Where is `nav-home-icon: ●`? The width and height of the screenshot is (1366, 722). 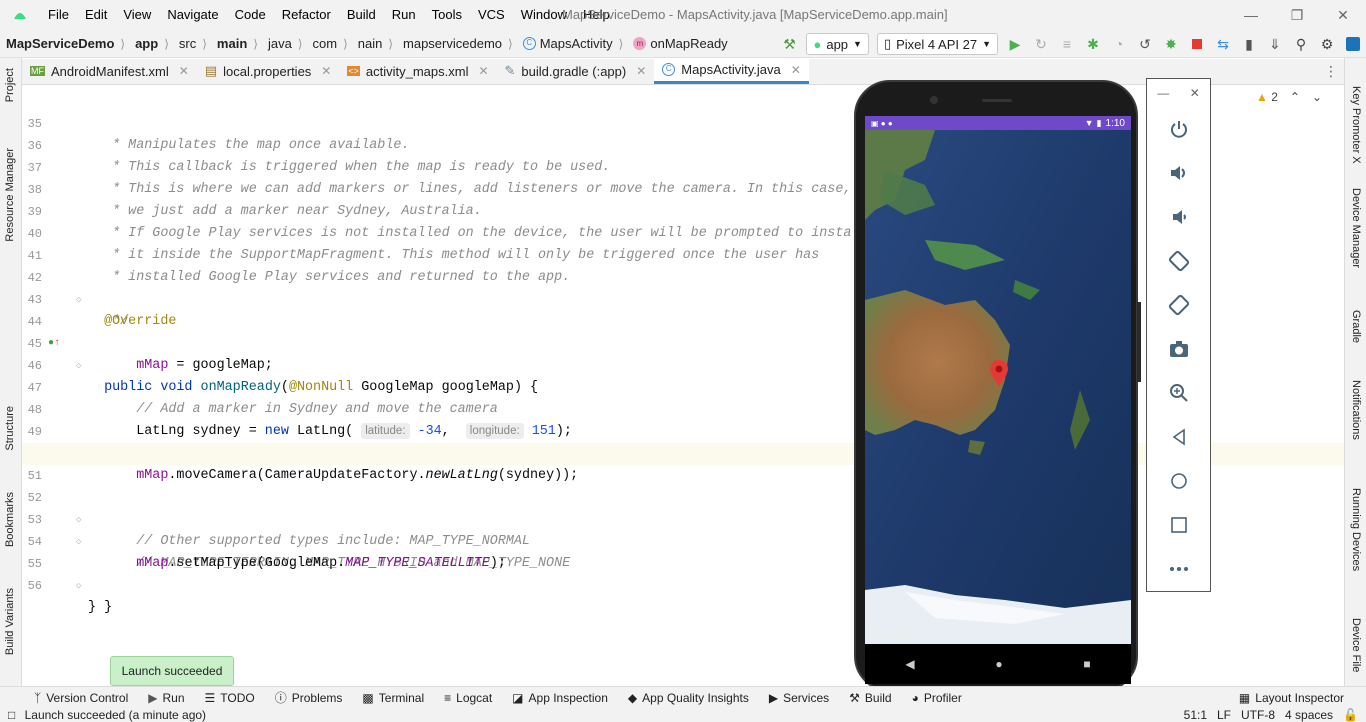 nav-home-icon: ● is located at coordinates (998, 664).